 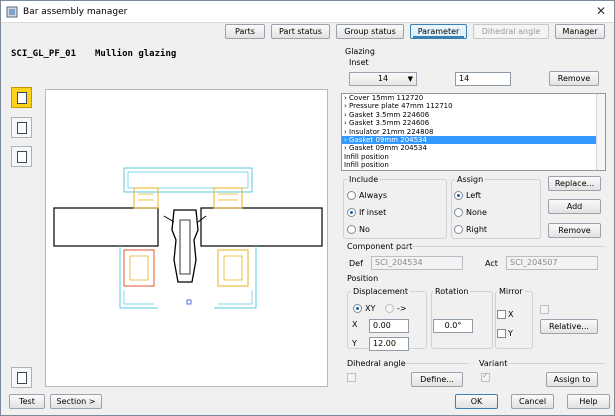 What do you see at coordinates (458, 195) in the screenshot?
I see `assign-left-radio` at bounding box center [458, 195].